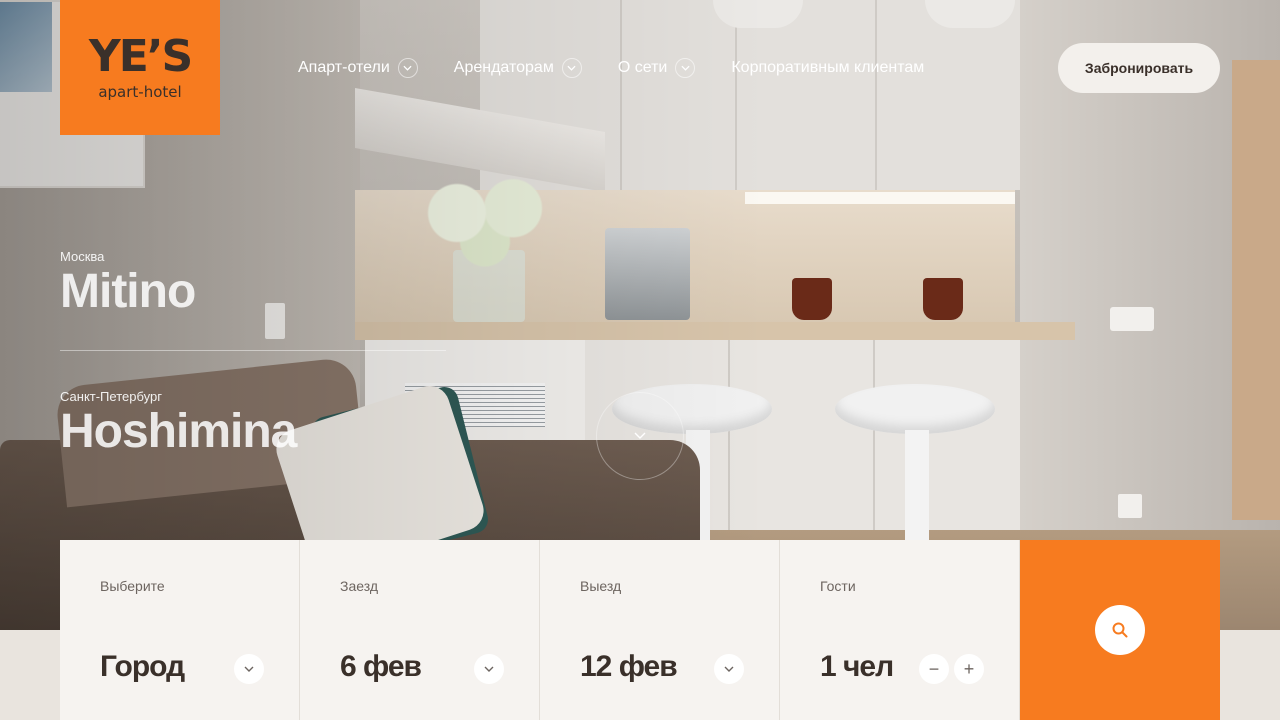 The width and height of the screenshot is (1280, 720). Describe the element at coordinates (420, 630) in the screenshot. I see `checkin-field: Заезд 6 фев` at that location.